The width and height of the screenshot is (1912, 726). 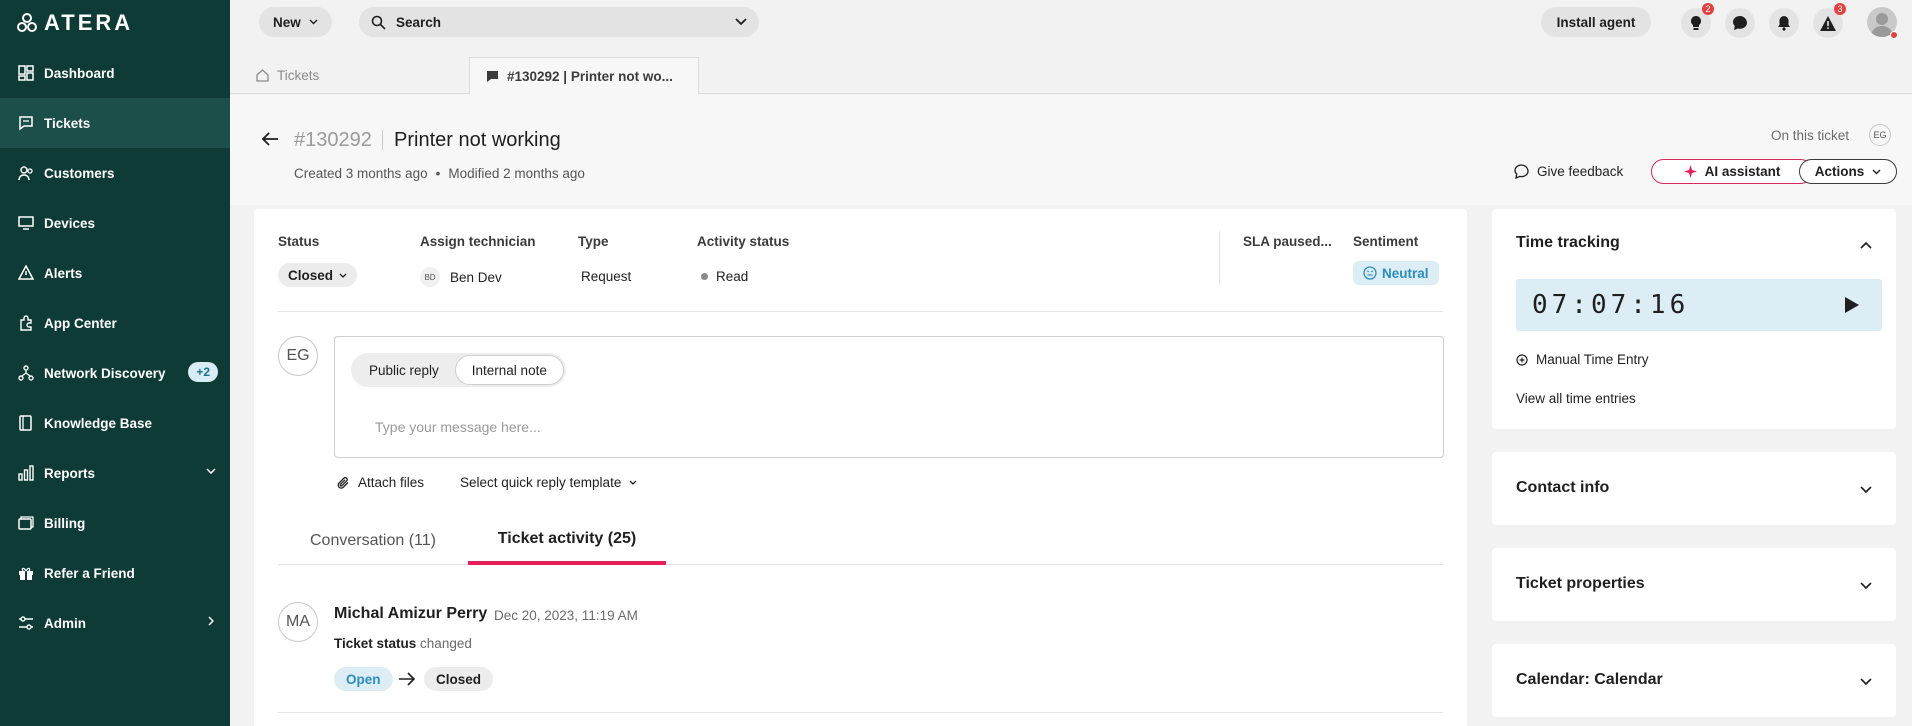 I want to click on arrow-right-icon, so click(x=407, y=679).